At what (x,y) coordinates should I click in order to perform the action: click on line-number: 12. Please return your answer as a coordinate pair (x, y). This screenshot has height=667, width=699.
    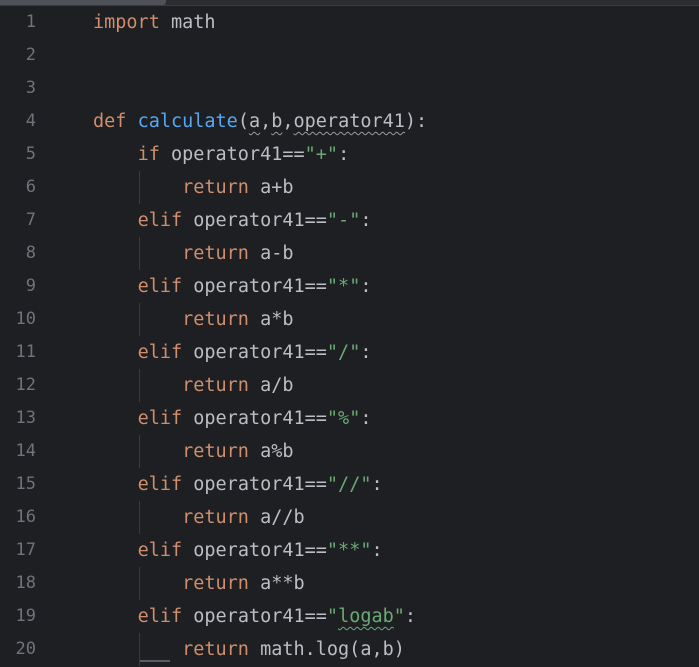
    Looking at the image, I should click on (25, 385).